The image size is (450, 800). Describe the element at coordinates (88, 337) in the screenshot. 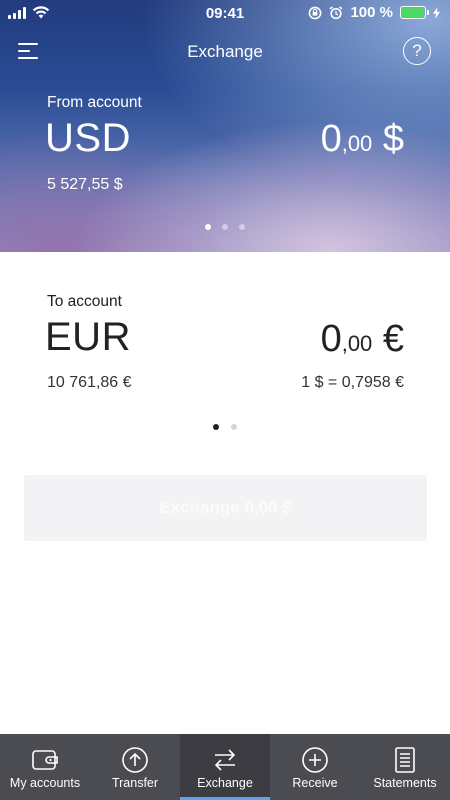

I see `to-currency: EUR` at that location.